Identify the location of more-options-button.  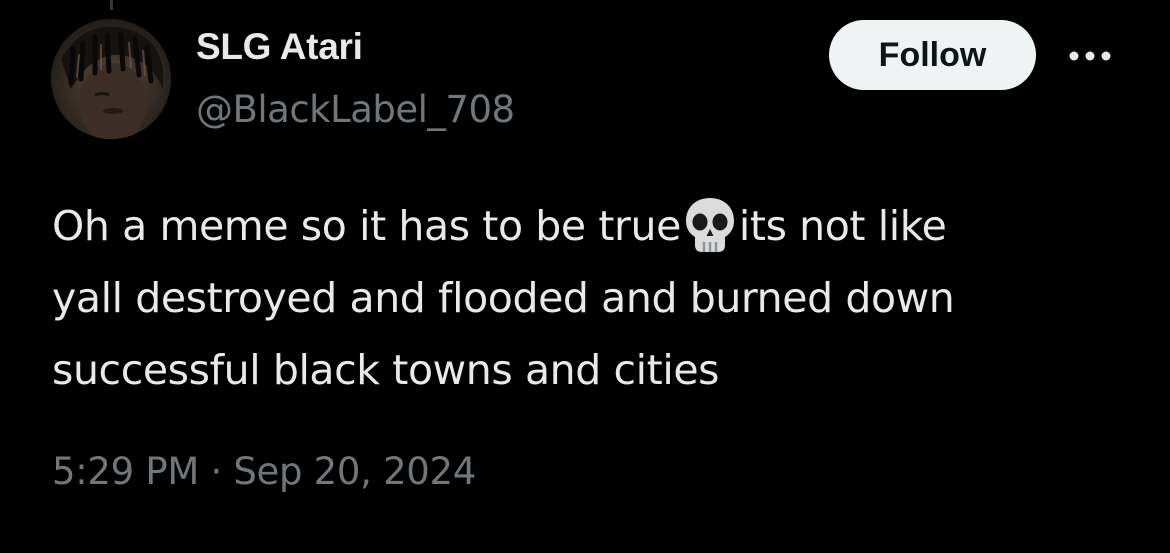
(1090, 56).